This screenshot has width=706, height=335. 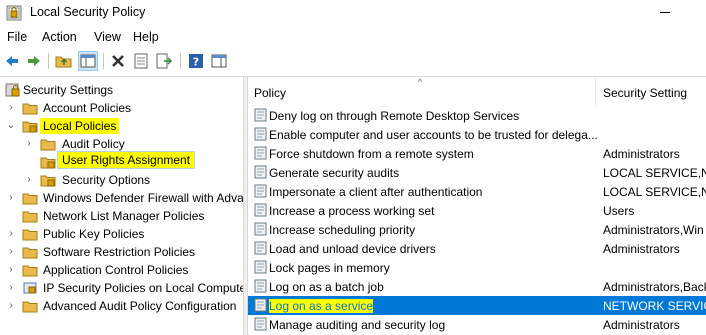 What do you see at coordinates (107, 37) in the screenshot?
I see `menu-view: View` at bounding box center [107, 37].